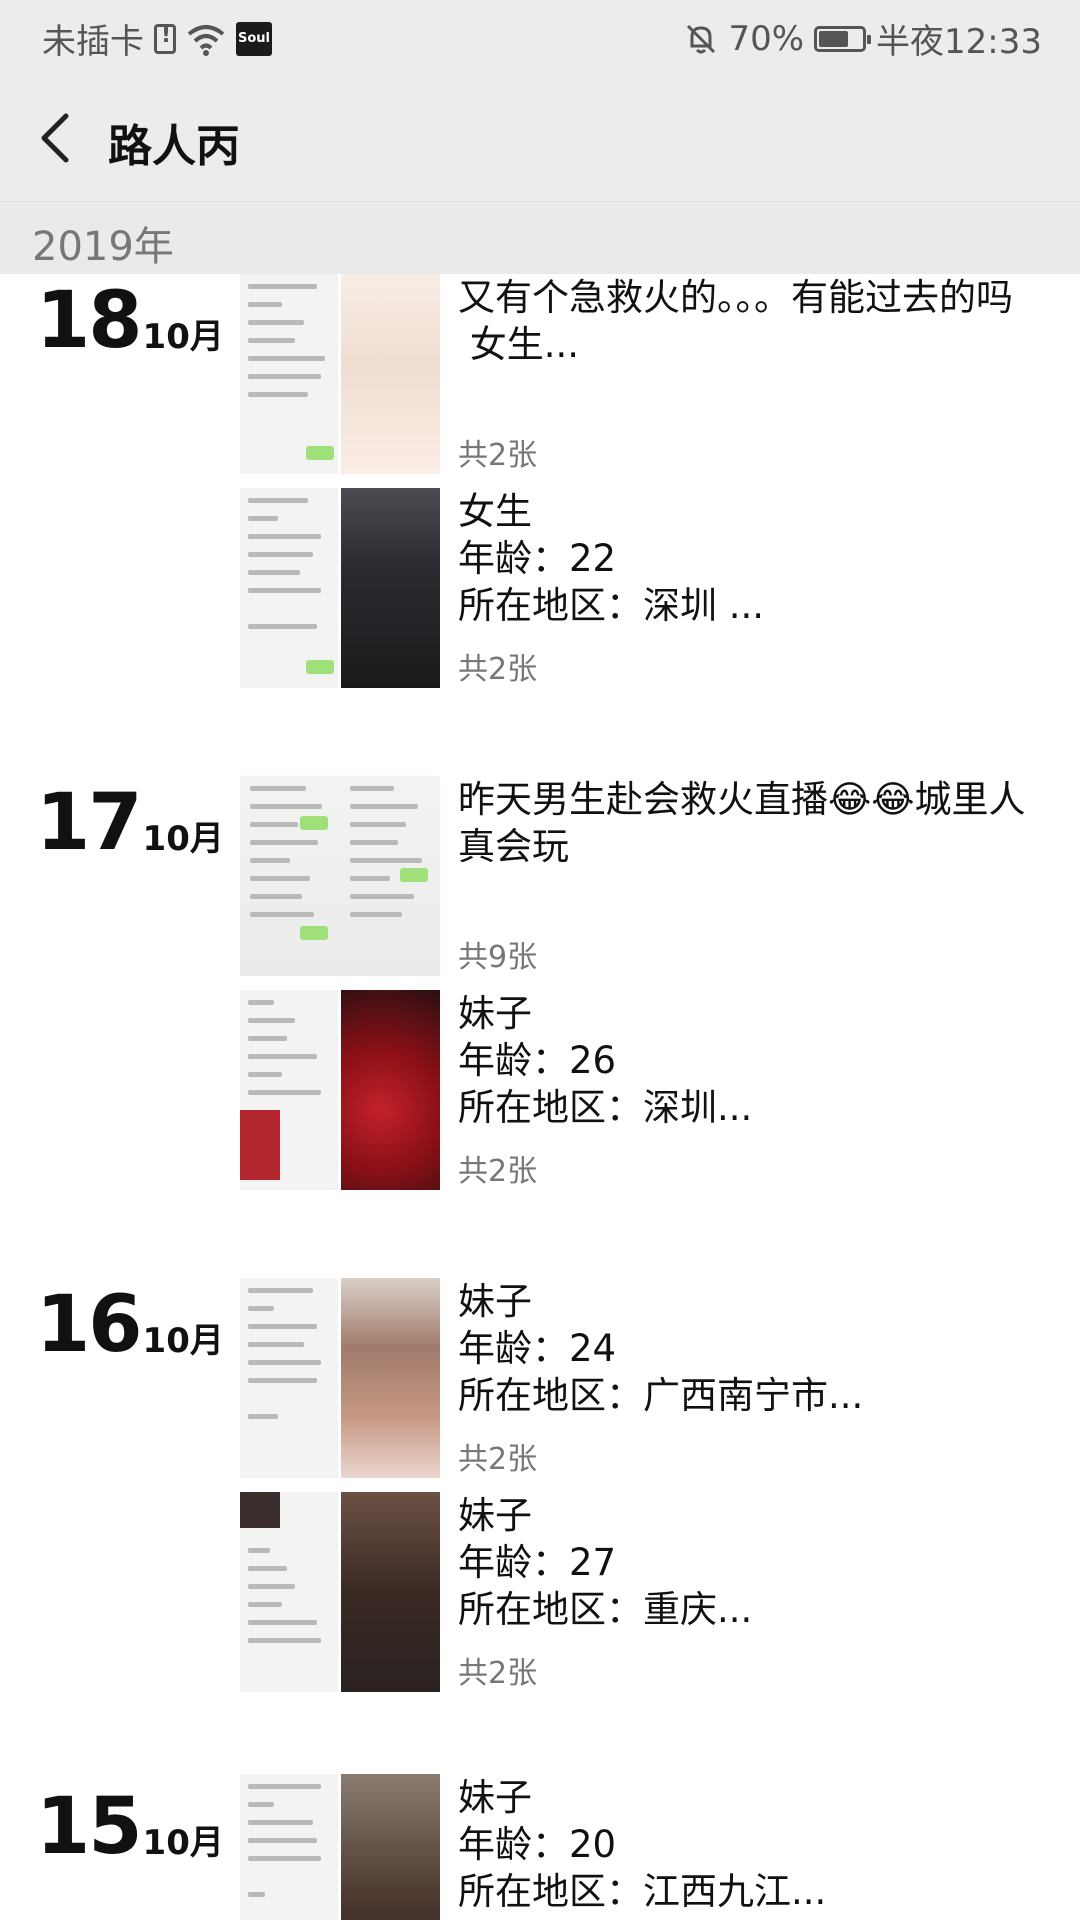  I want to click on post-item: 又有个急救火的。。。有能过去的吗 女生... 共2张, so click(650, 374).